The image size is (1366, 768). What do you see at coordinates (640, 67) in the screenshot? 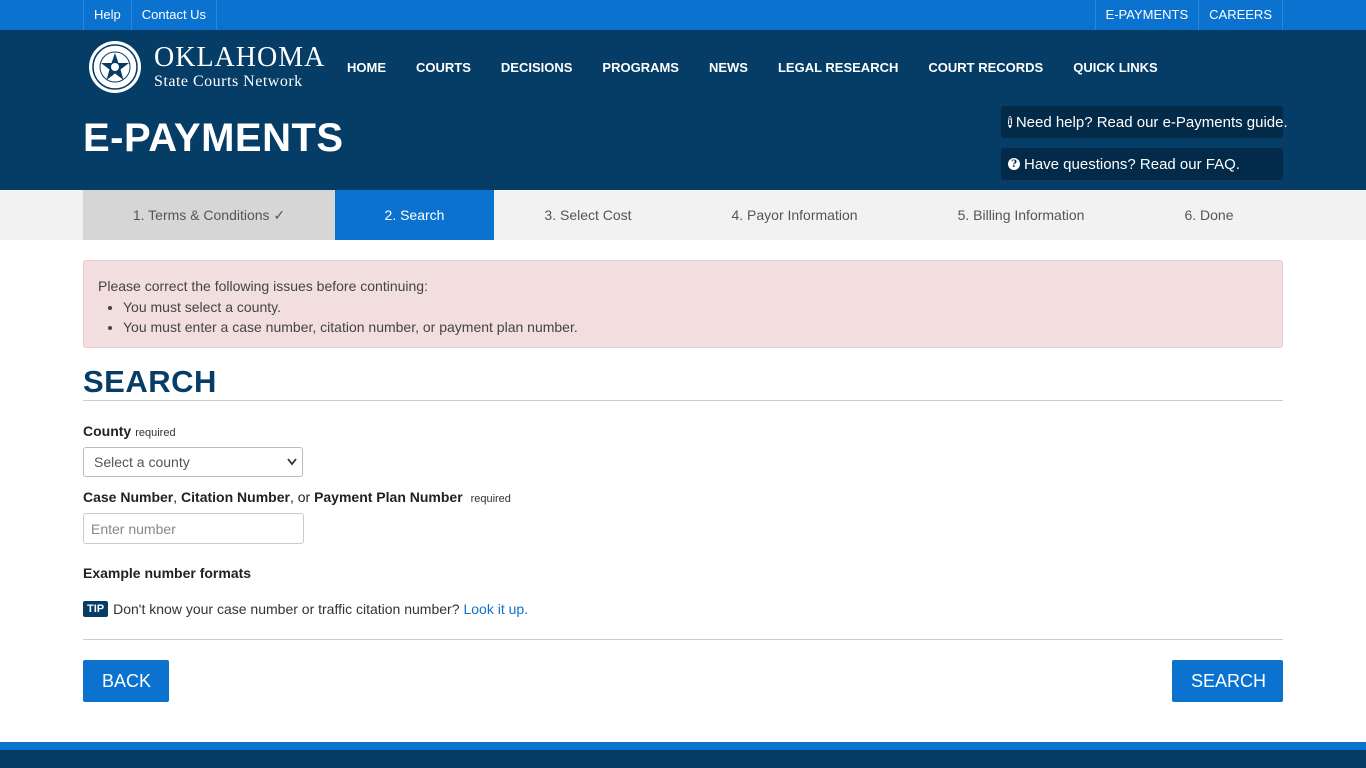
I see `nav-programs: PROGRAMS` at bounding box center [640, 67].